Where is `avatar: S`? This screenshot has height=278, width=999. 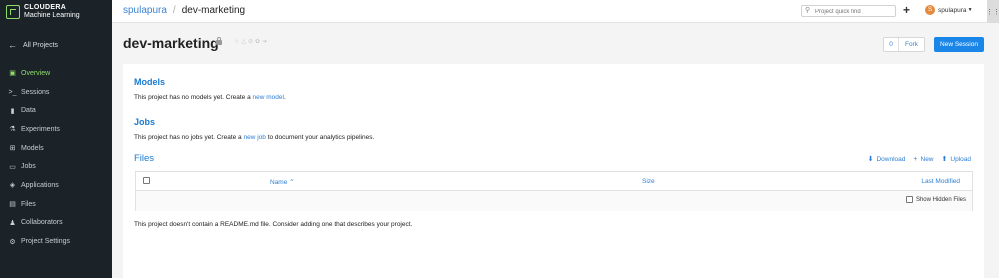
avatar: S is located at coordinates (930, 10).